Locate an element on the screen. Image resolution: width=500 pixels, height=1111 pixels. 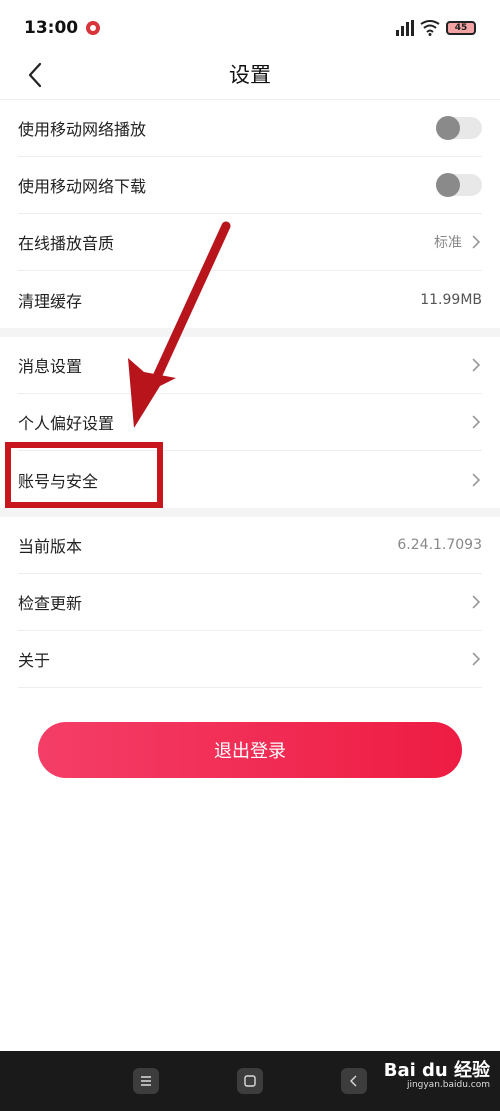
back-button is located at coordinates (35, 75).